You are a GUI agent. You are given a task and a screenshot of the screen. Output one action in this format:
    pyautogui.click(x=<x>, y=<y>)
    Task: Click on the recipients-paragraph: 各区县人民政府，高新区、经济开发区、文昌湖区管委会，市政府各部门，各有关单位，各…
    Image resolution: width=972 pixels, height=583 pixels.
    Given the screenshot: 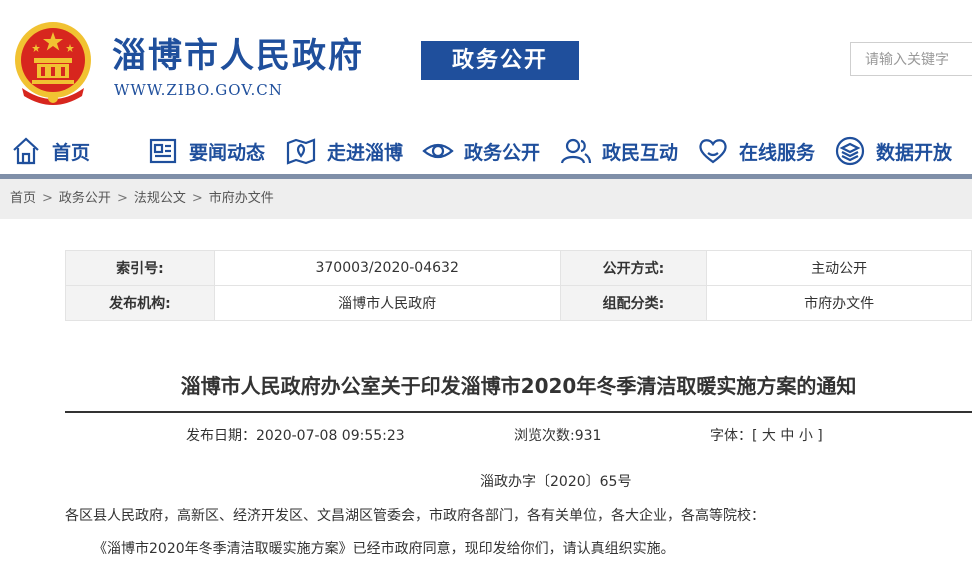 What is the action you would take?
    pyautogui.click(x=415, y=516)
    